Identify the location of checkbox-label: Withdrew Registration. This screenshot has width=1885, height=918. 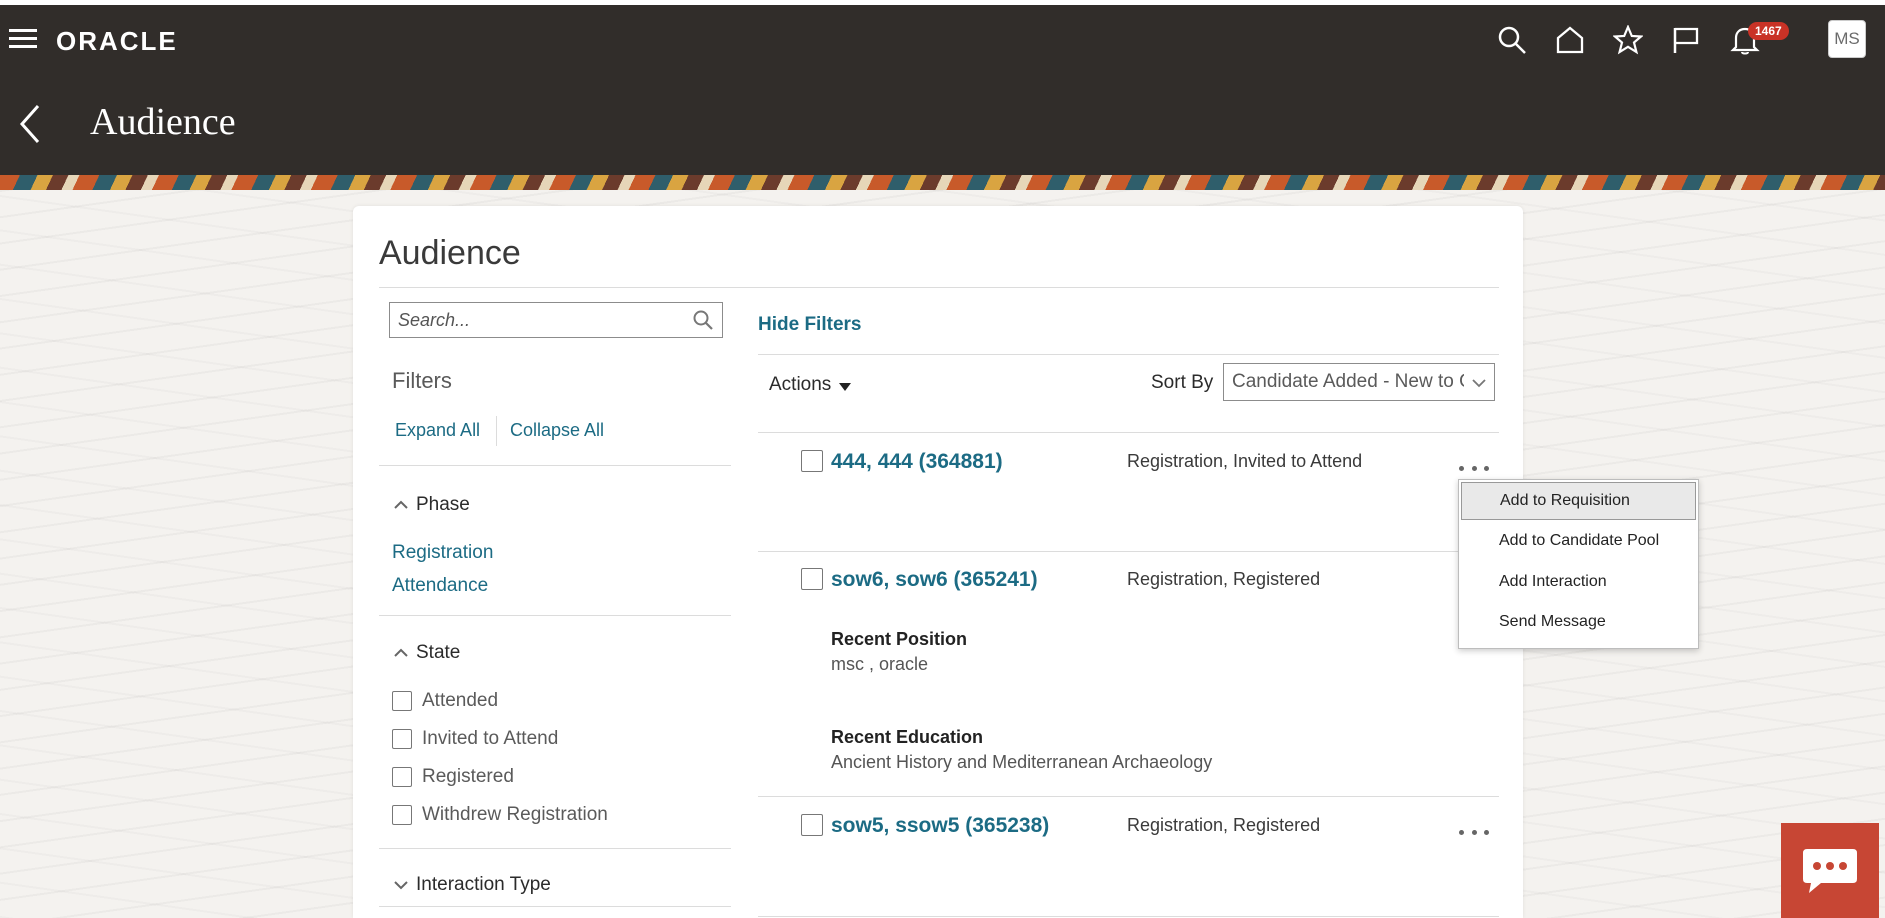
(515, 814).